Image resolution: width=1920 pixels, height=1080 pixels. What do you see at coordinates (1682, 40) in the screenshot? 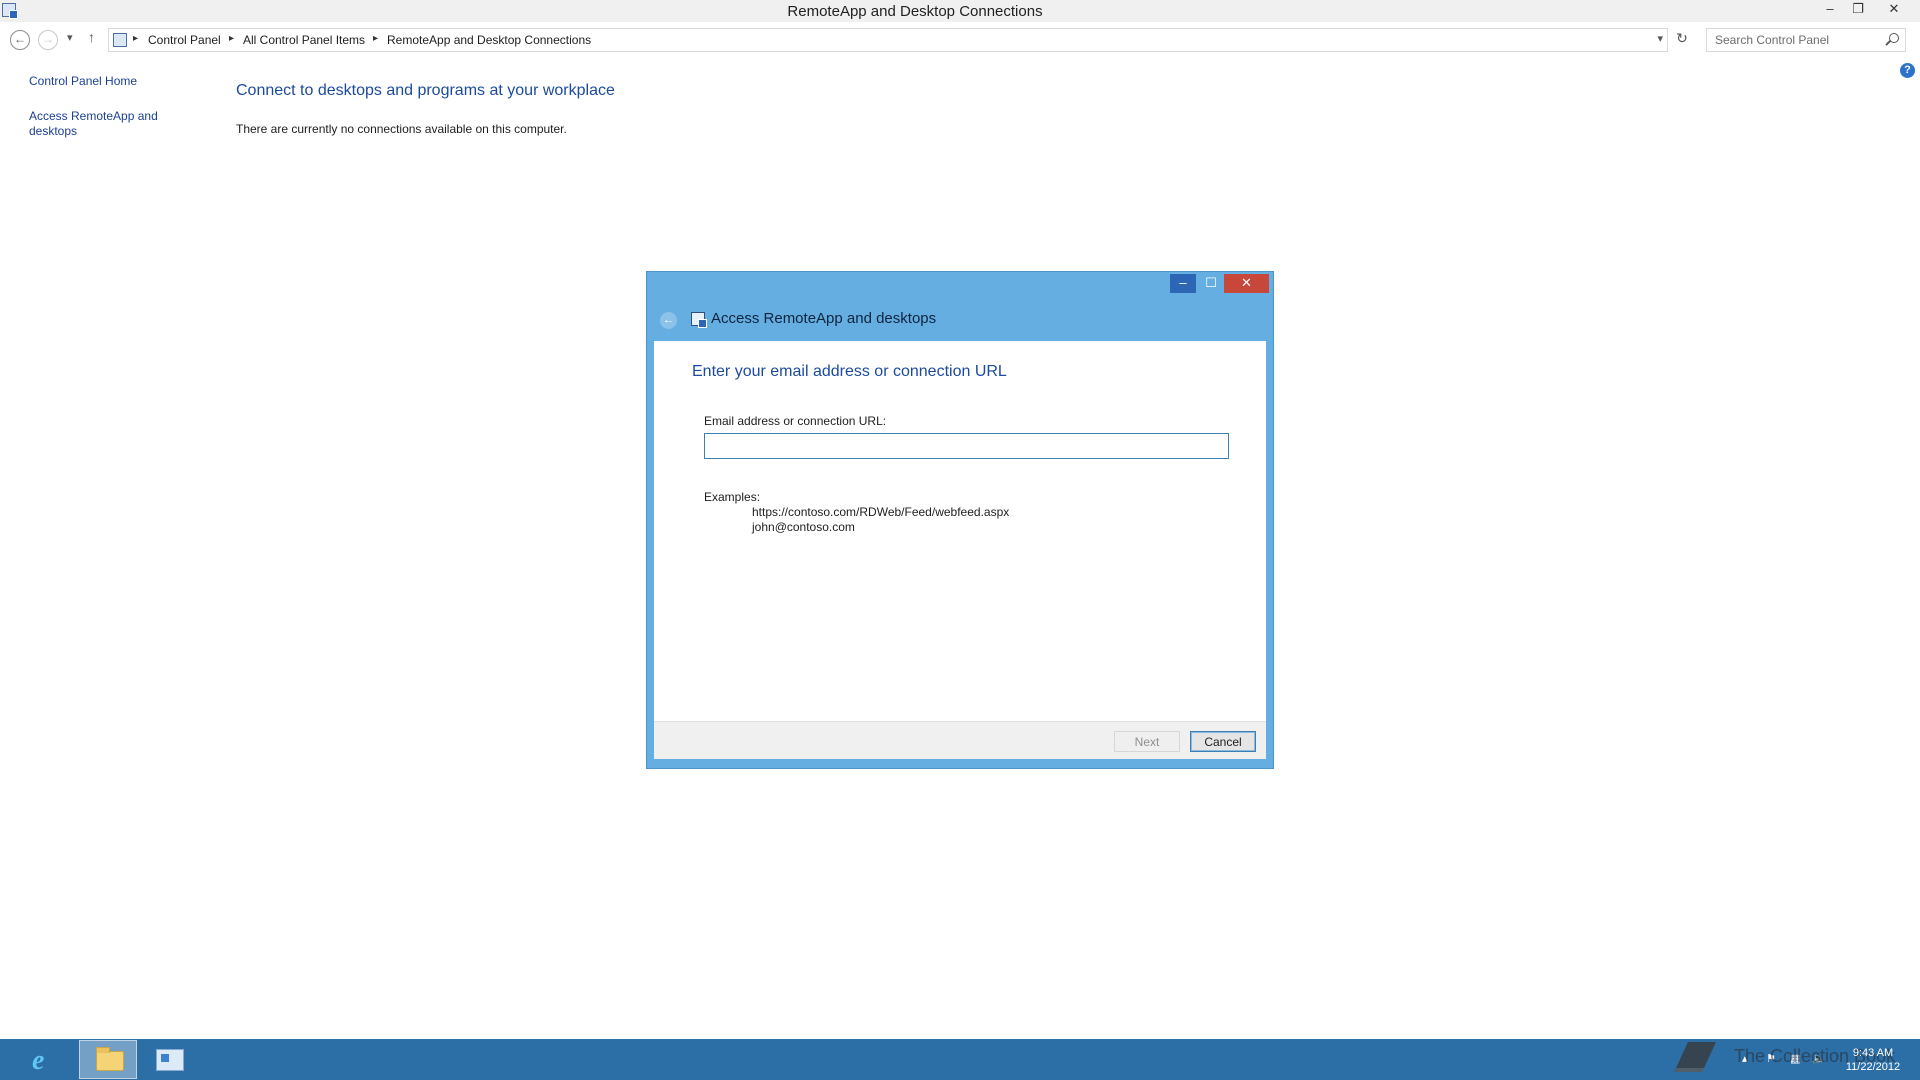
I see `refresh-icon: ↻` at bounding box center [1682, 40].